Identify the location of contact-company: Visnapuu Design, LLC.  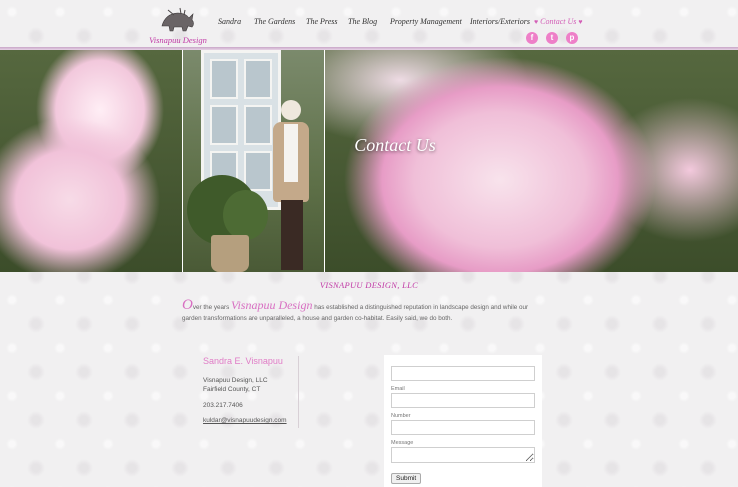
(235, 380).